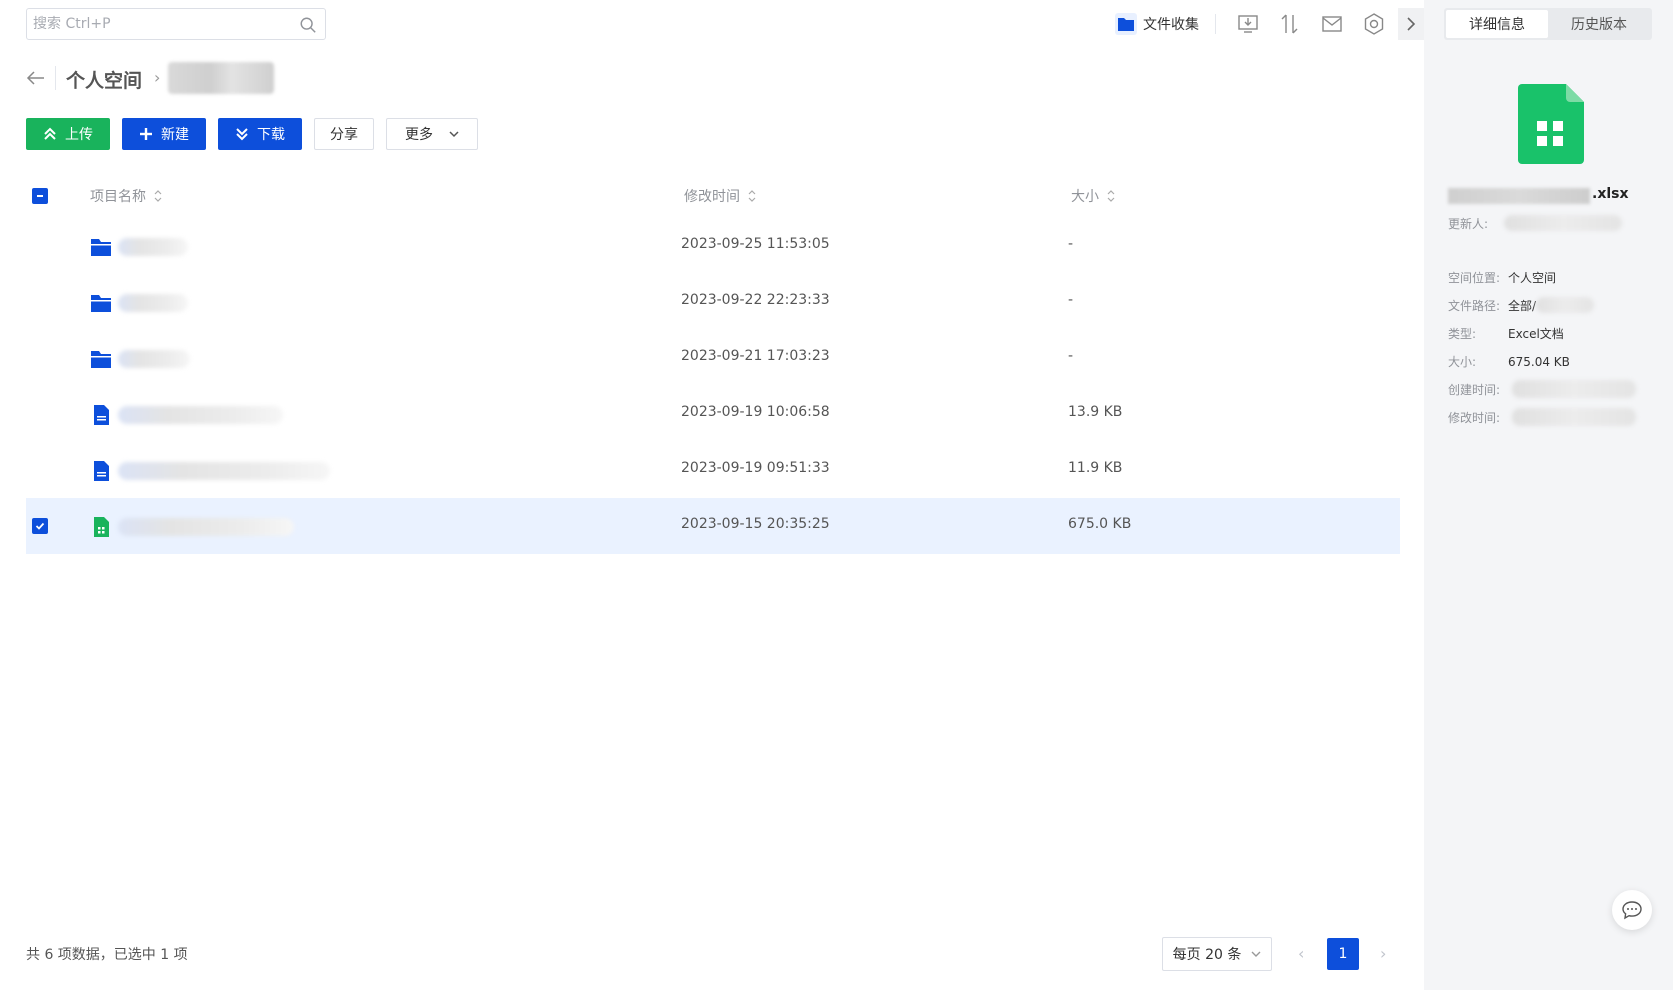 Image resolution: width=1673 pixels, height=990 pixels. What do you see at coordinates (1215, 24) in the screenshot?
I see `toolbar-divider` at bounding box center [1215, 24].